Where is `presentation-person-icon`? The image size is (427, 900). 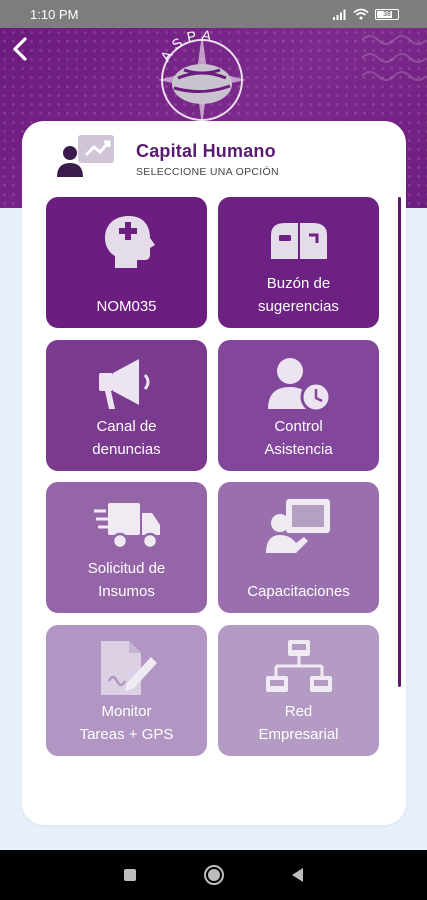 presentation-person-icon is located at coordinates (85, 156).